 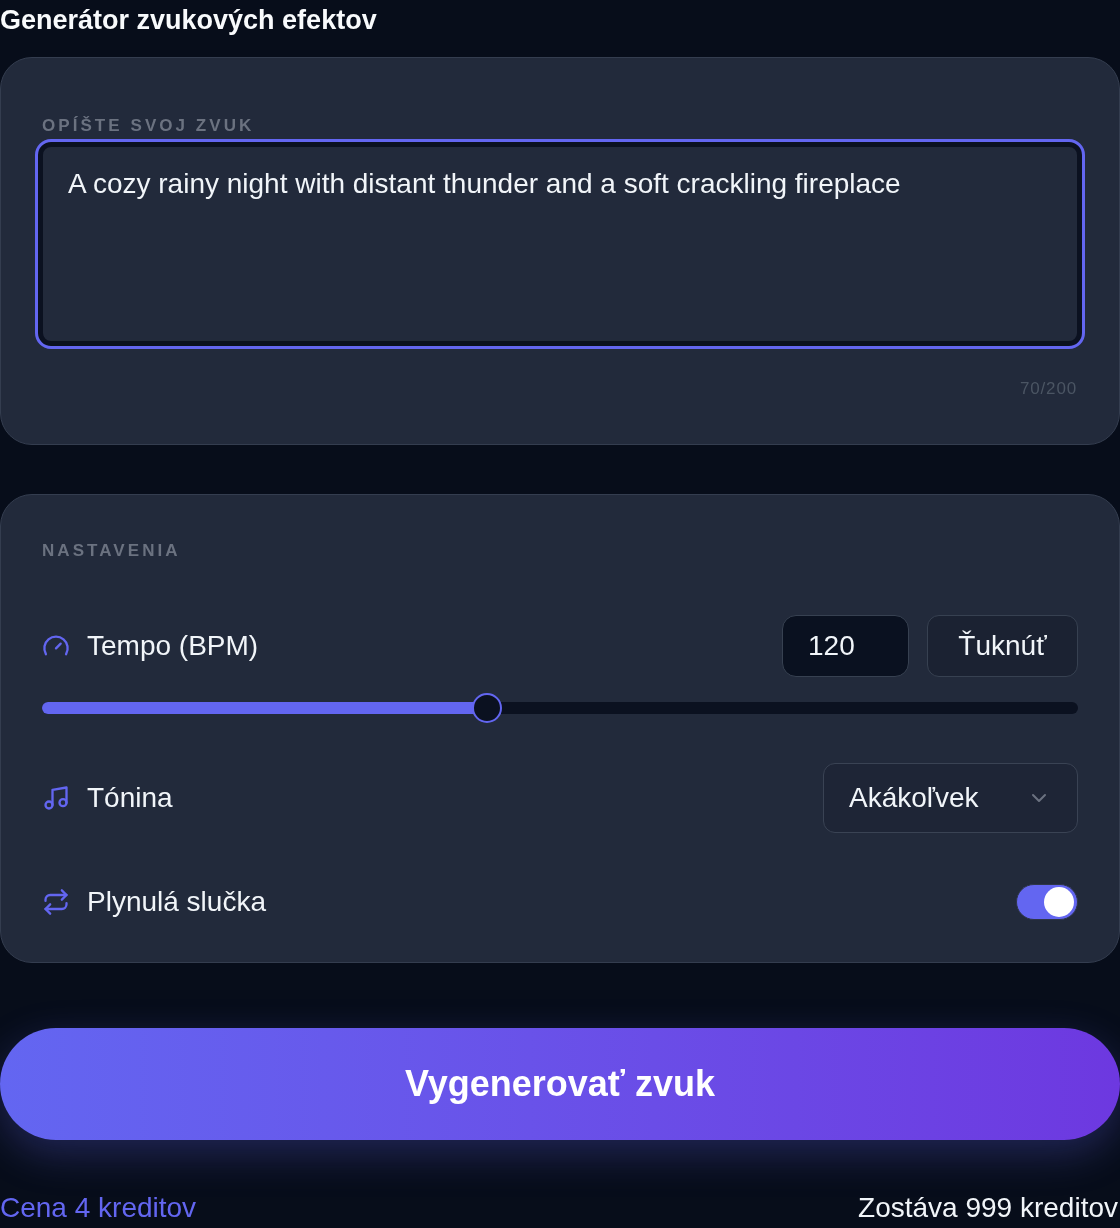 I want to click on repeat-icon, so click(x=56, y=902).